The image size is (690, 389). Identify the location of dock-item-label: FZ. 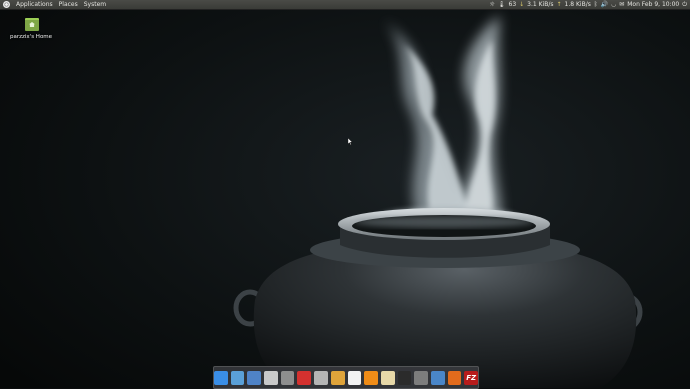
(471, 377).